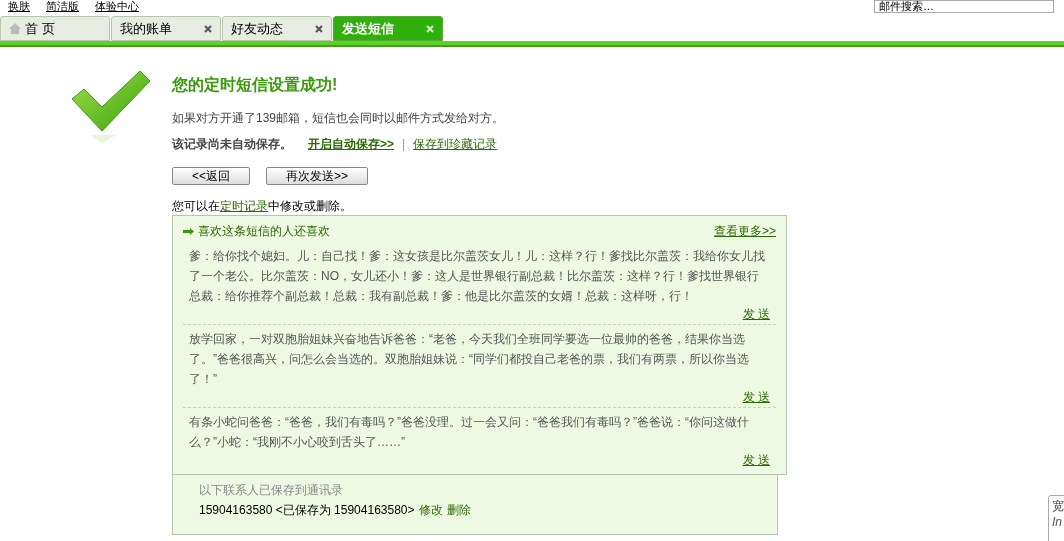 Image resolution: width=1064 pixels, height=541 pixels. I want to click on top-link: 换肤, so click(19, 6).